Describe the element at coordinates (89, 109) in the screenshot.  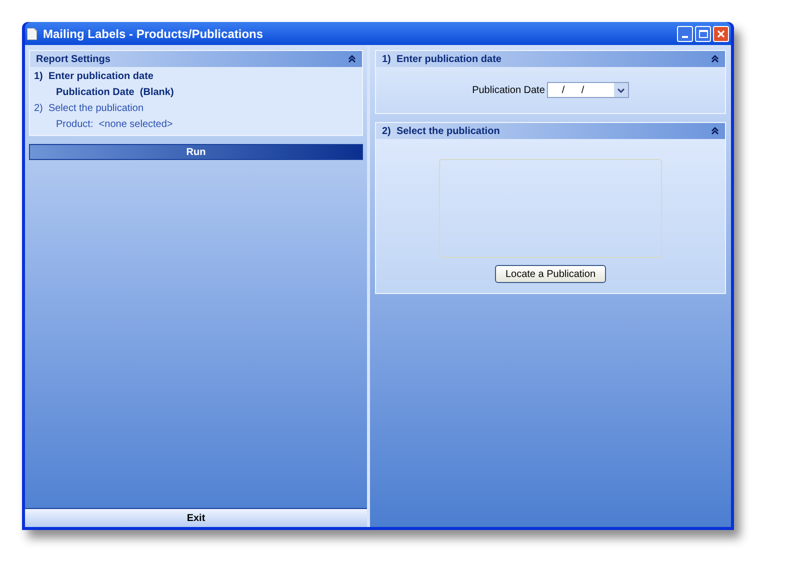
I see `step-label: 2) Select the publication` at that location.